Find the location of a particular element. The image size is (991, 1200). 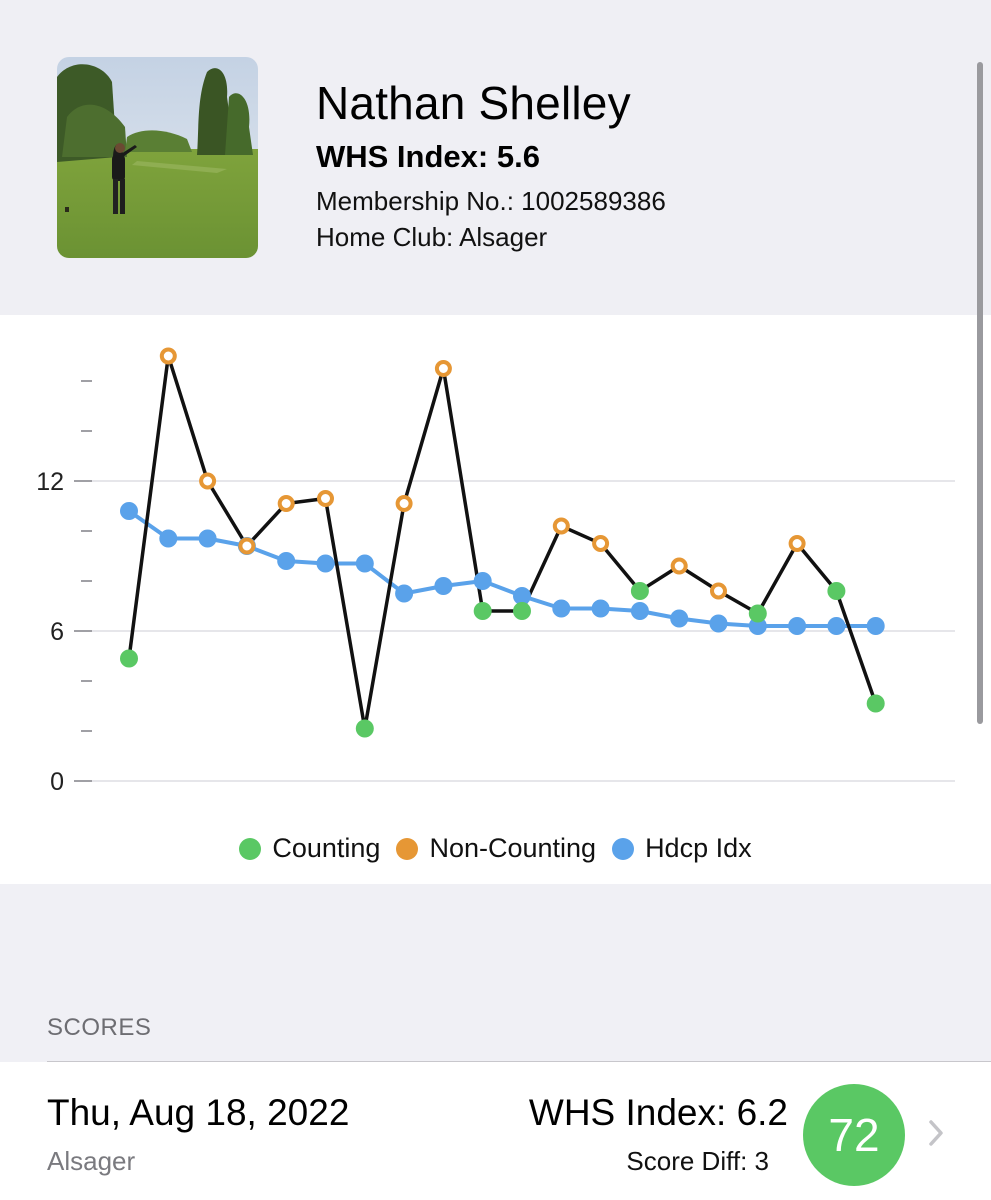

legend-label-hdcp-idx: Hdcp Idx is located at coordinates (698, 848).